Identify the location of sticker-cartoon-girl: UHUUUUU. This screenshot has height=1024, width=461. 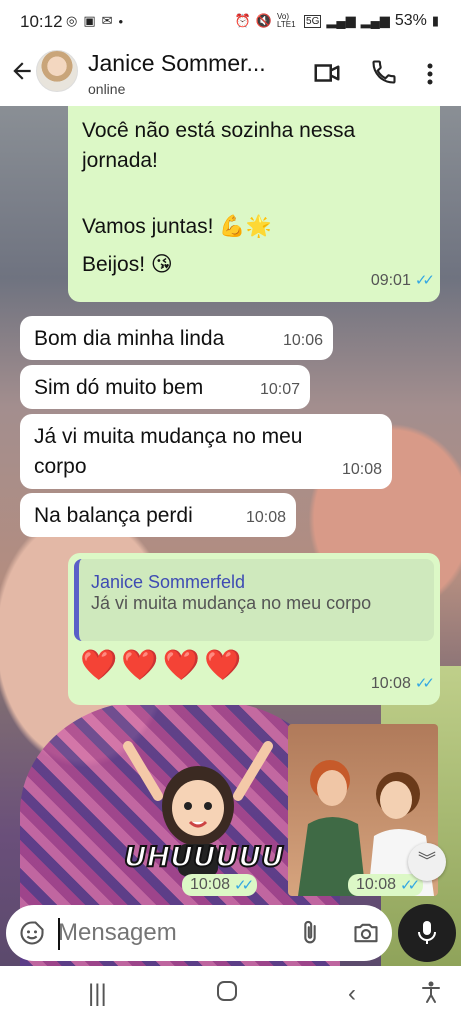
(201, 811).